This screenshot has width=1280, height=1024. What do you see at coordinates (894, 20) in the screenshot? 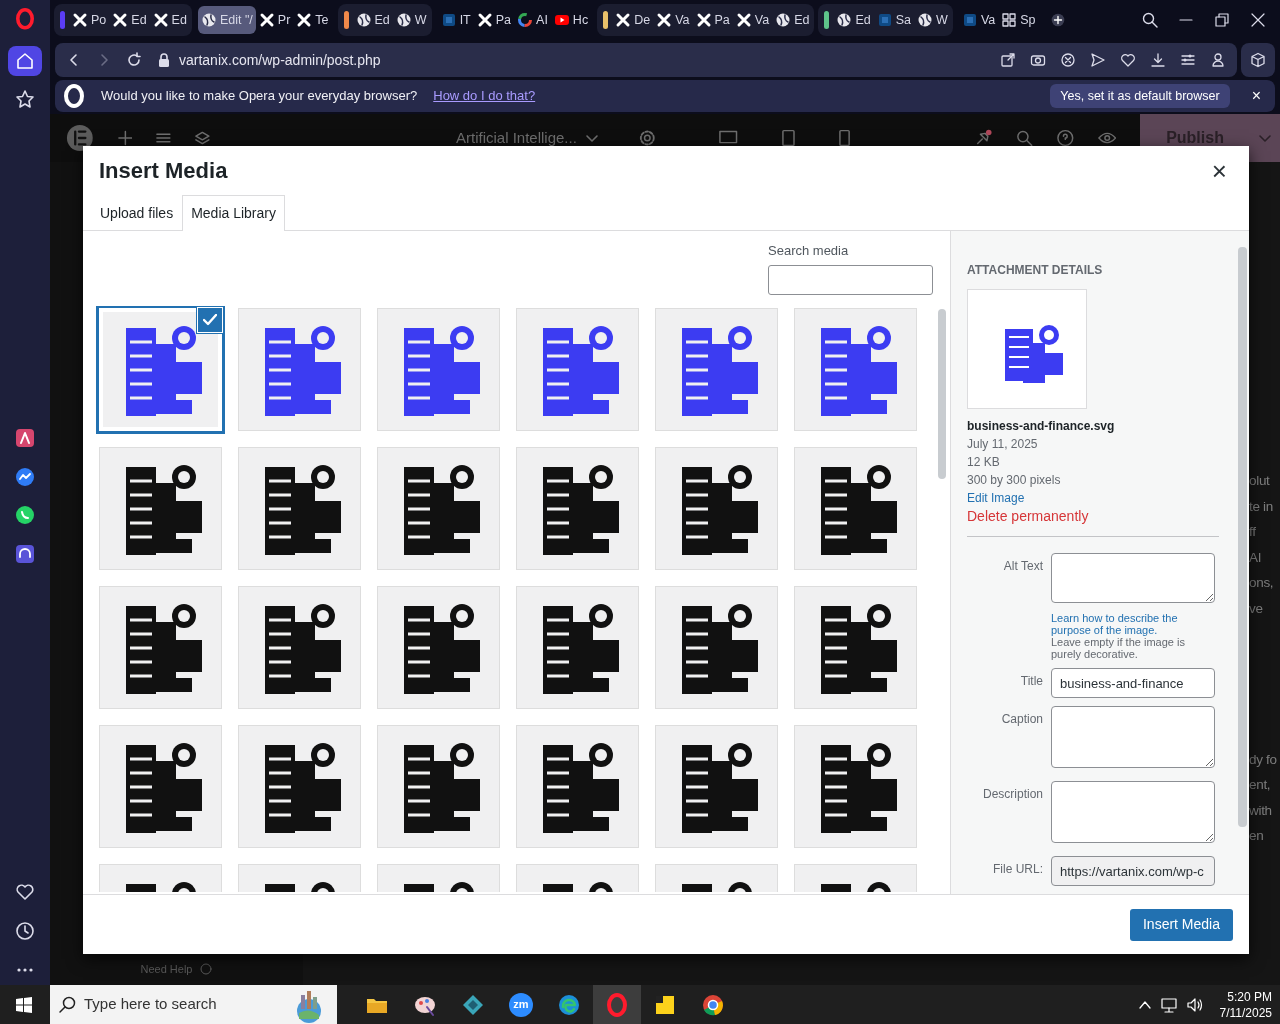
I see `browser-tab: Sa` at bounding box center [894, 20].